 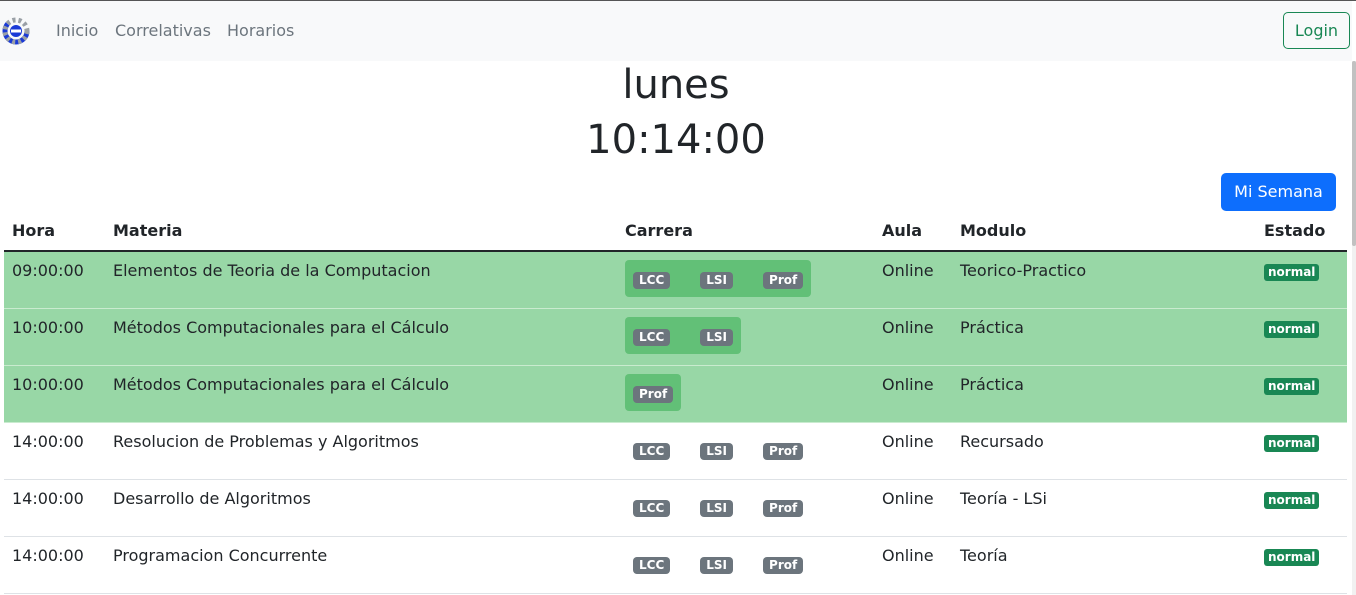 I want to click on carrera-badge-group: Prof, so click(x=653, y=392).